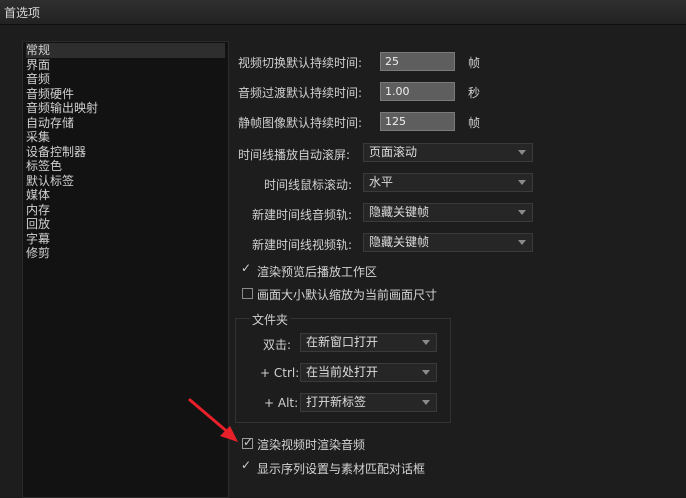 The height and width of the screenshot is (498, 686). I want to click on play-after-render-label: 渲染预览后播放工作区, so click(317, 272).